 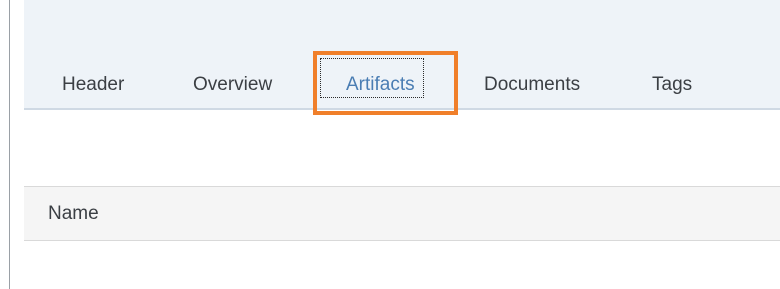 What do you see at coordinates (380, 85) in the screenshot?
I see `tab-artifacts: Artifacts` at bounding box center [380, 85].